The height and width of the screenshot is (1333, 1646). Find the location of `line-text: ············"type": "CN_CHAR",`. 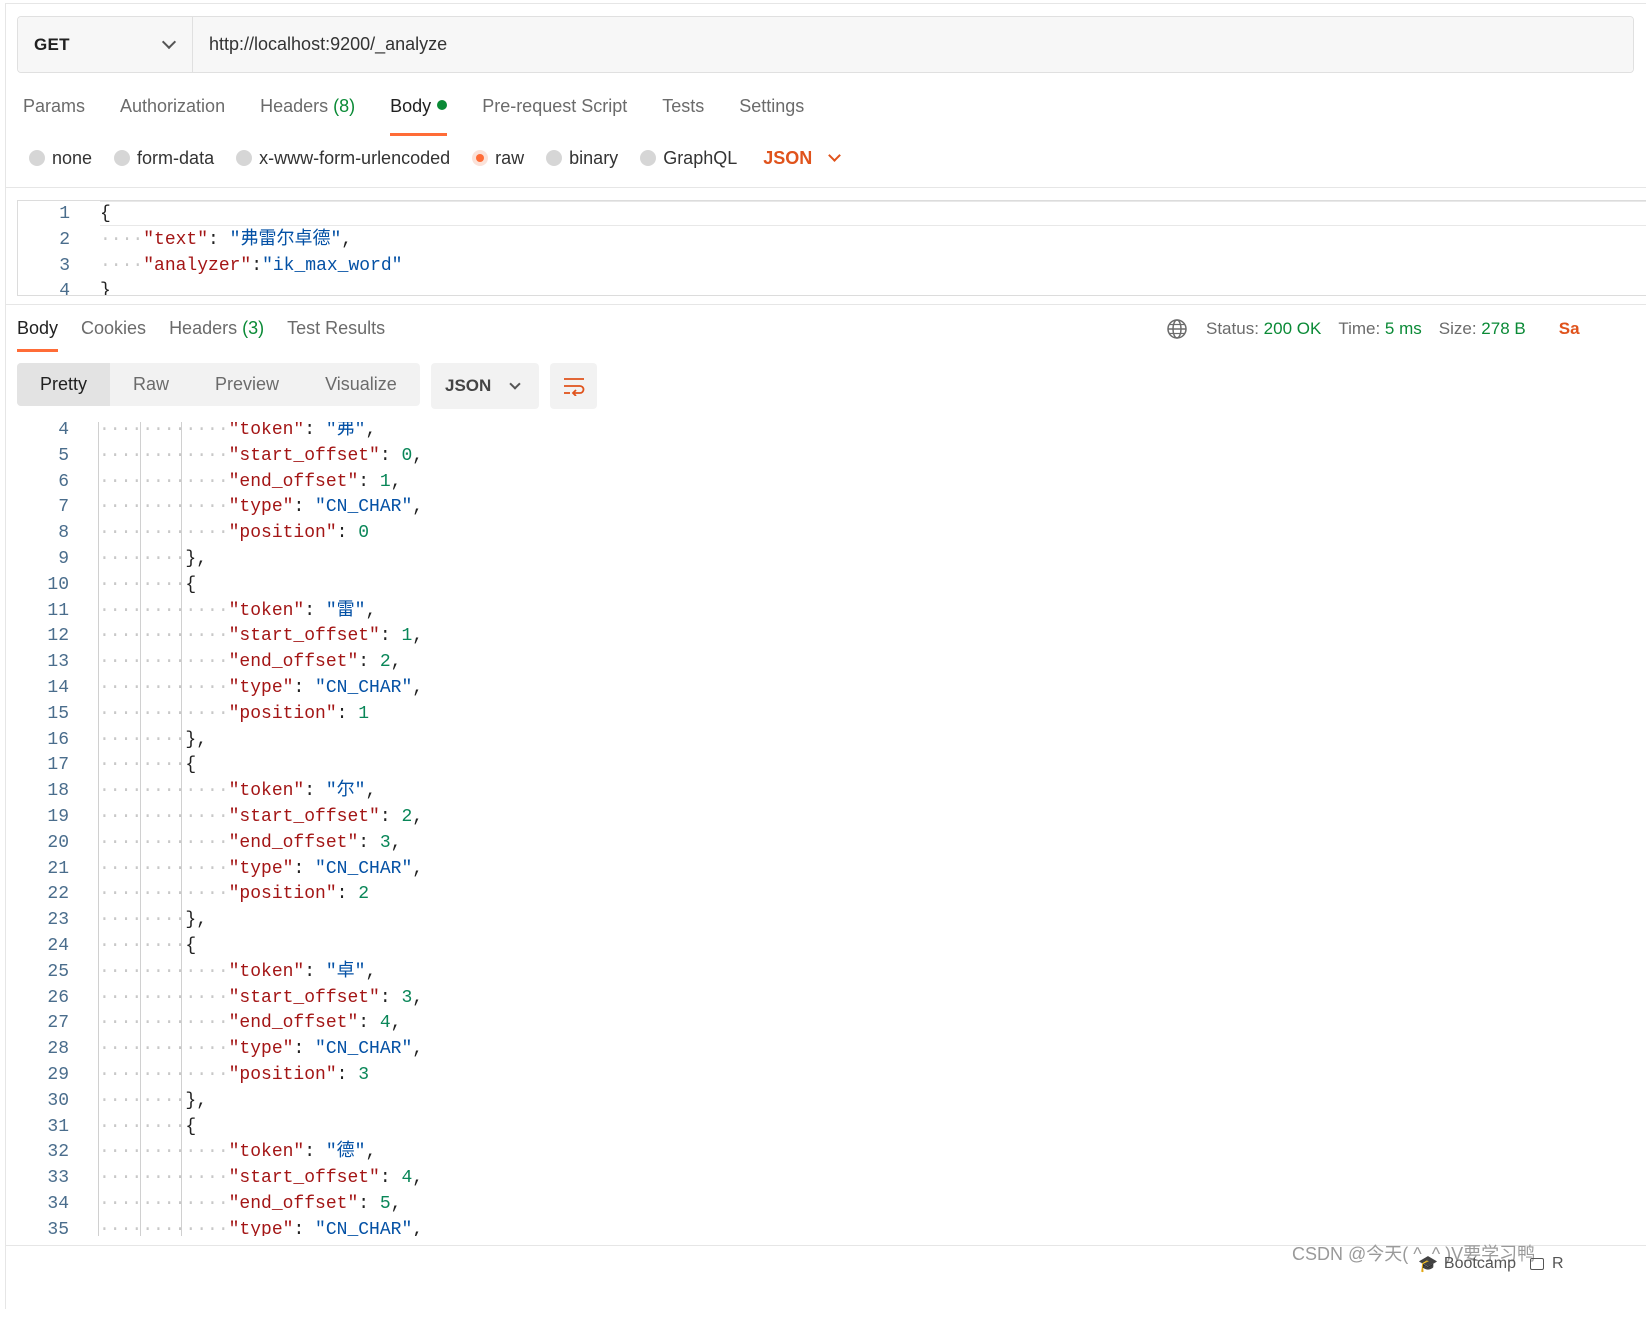

line-text: ············"type": "CN_CHAR", is located at coordinates (261, 689).